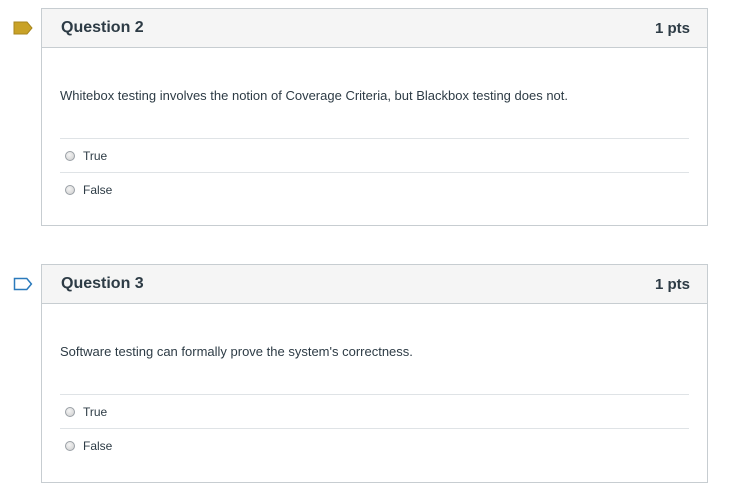 Image resolution: width=742 pixels, height=494 pixels. I want to click on question-header: Question 3 1 pts, so click(374, 284).